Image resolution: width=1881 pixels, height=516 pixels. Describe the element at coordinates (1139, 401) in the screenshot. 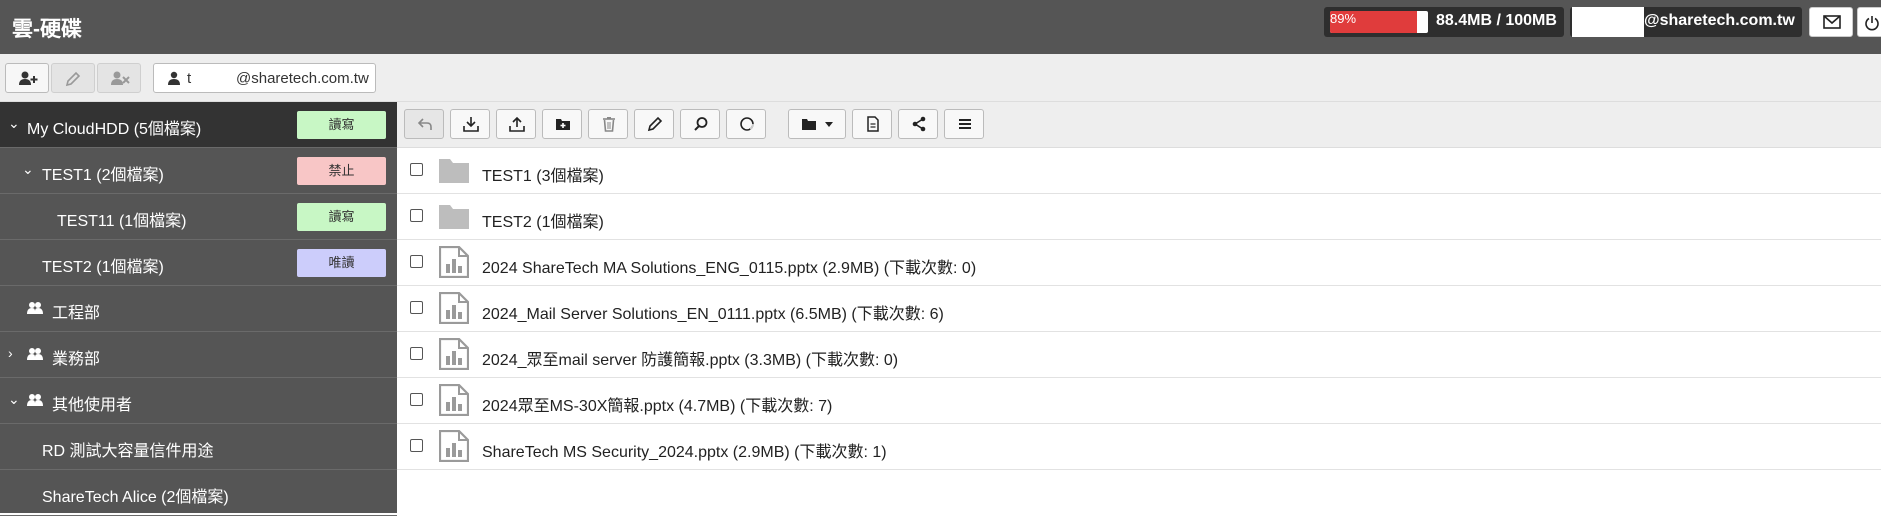

I see `file-row: 2024眾至MS-30X簡報.pptx (4.7MB) (下載次數: 7)` at that location.